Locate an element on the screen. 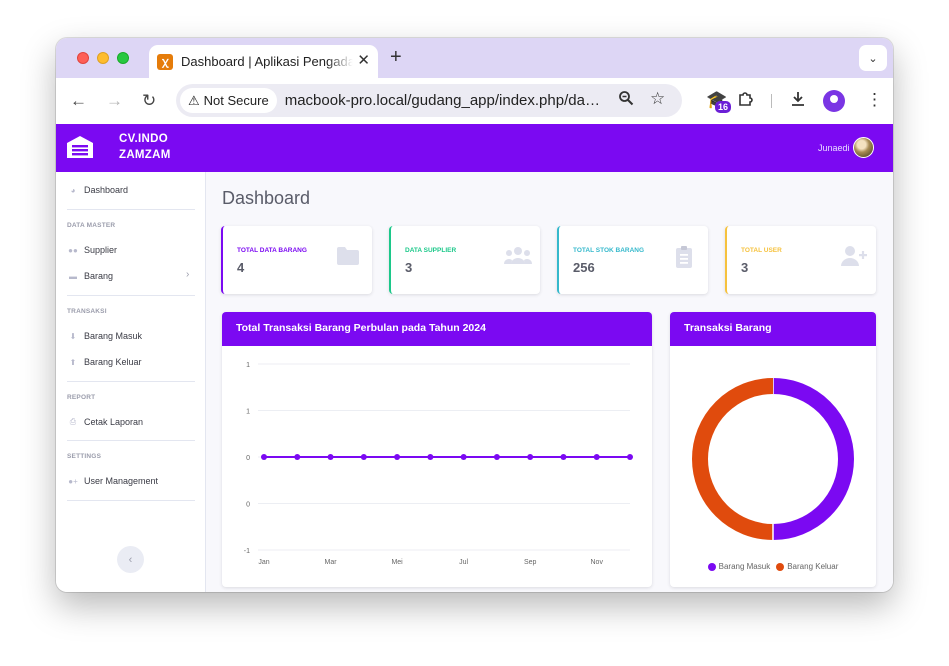 Image resolution: width=949 pixels, height=666 pixels. line-chart: 1 1 0 0 -1 Jan Mar Mei Jul Sep Nov is located at coordinates (438, 464).